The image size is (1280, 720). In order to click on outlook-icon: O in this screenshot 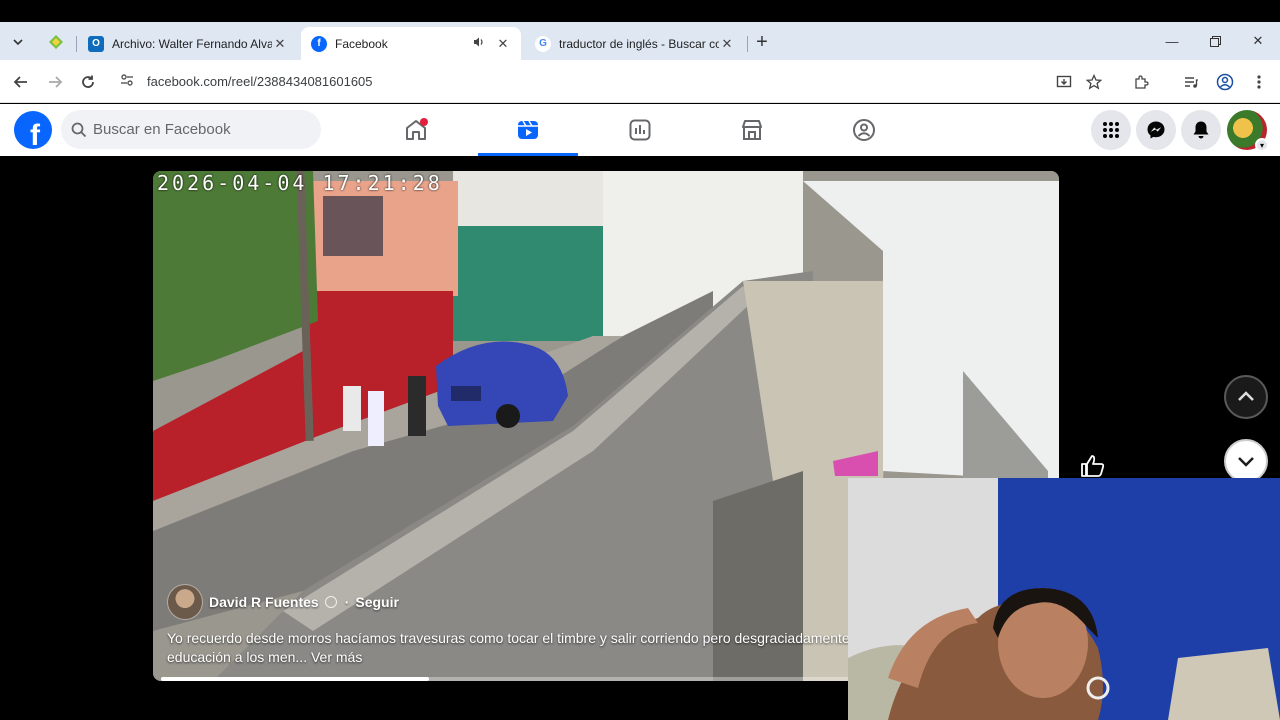, I will do `click(96, 43)`.